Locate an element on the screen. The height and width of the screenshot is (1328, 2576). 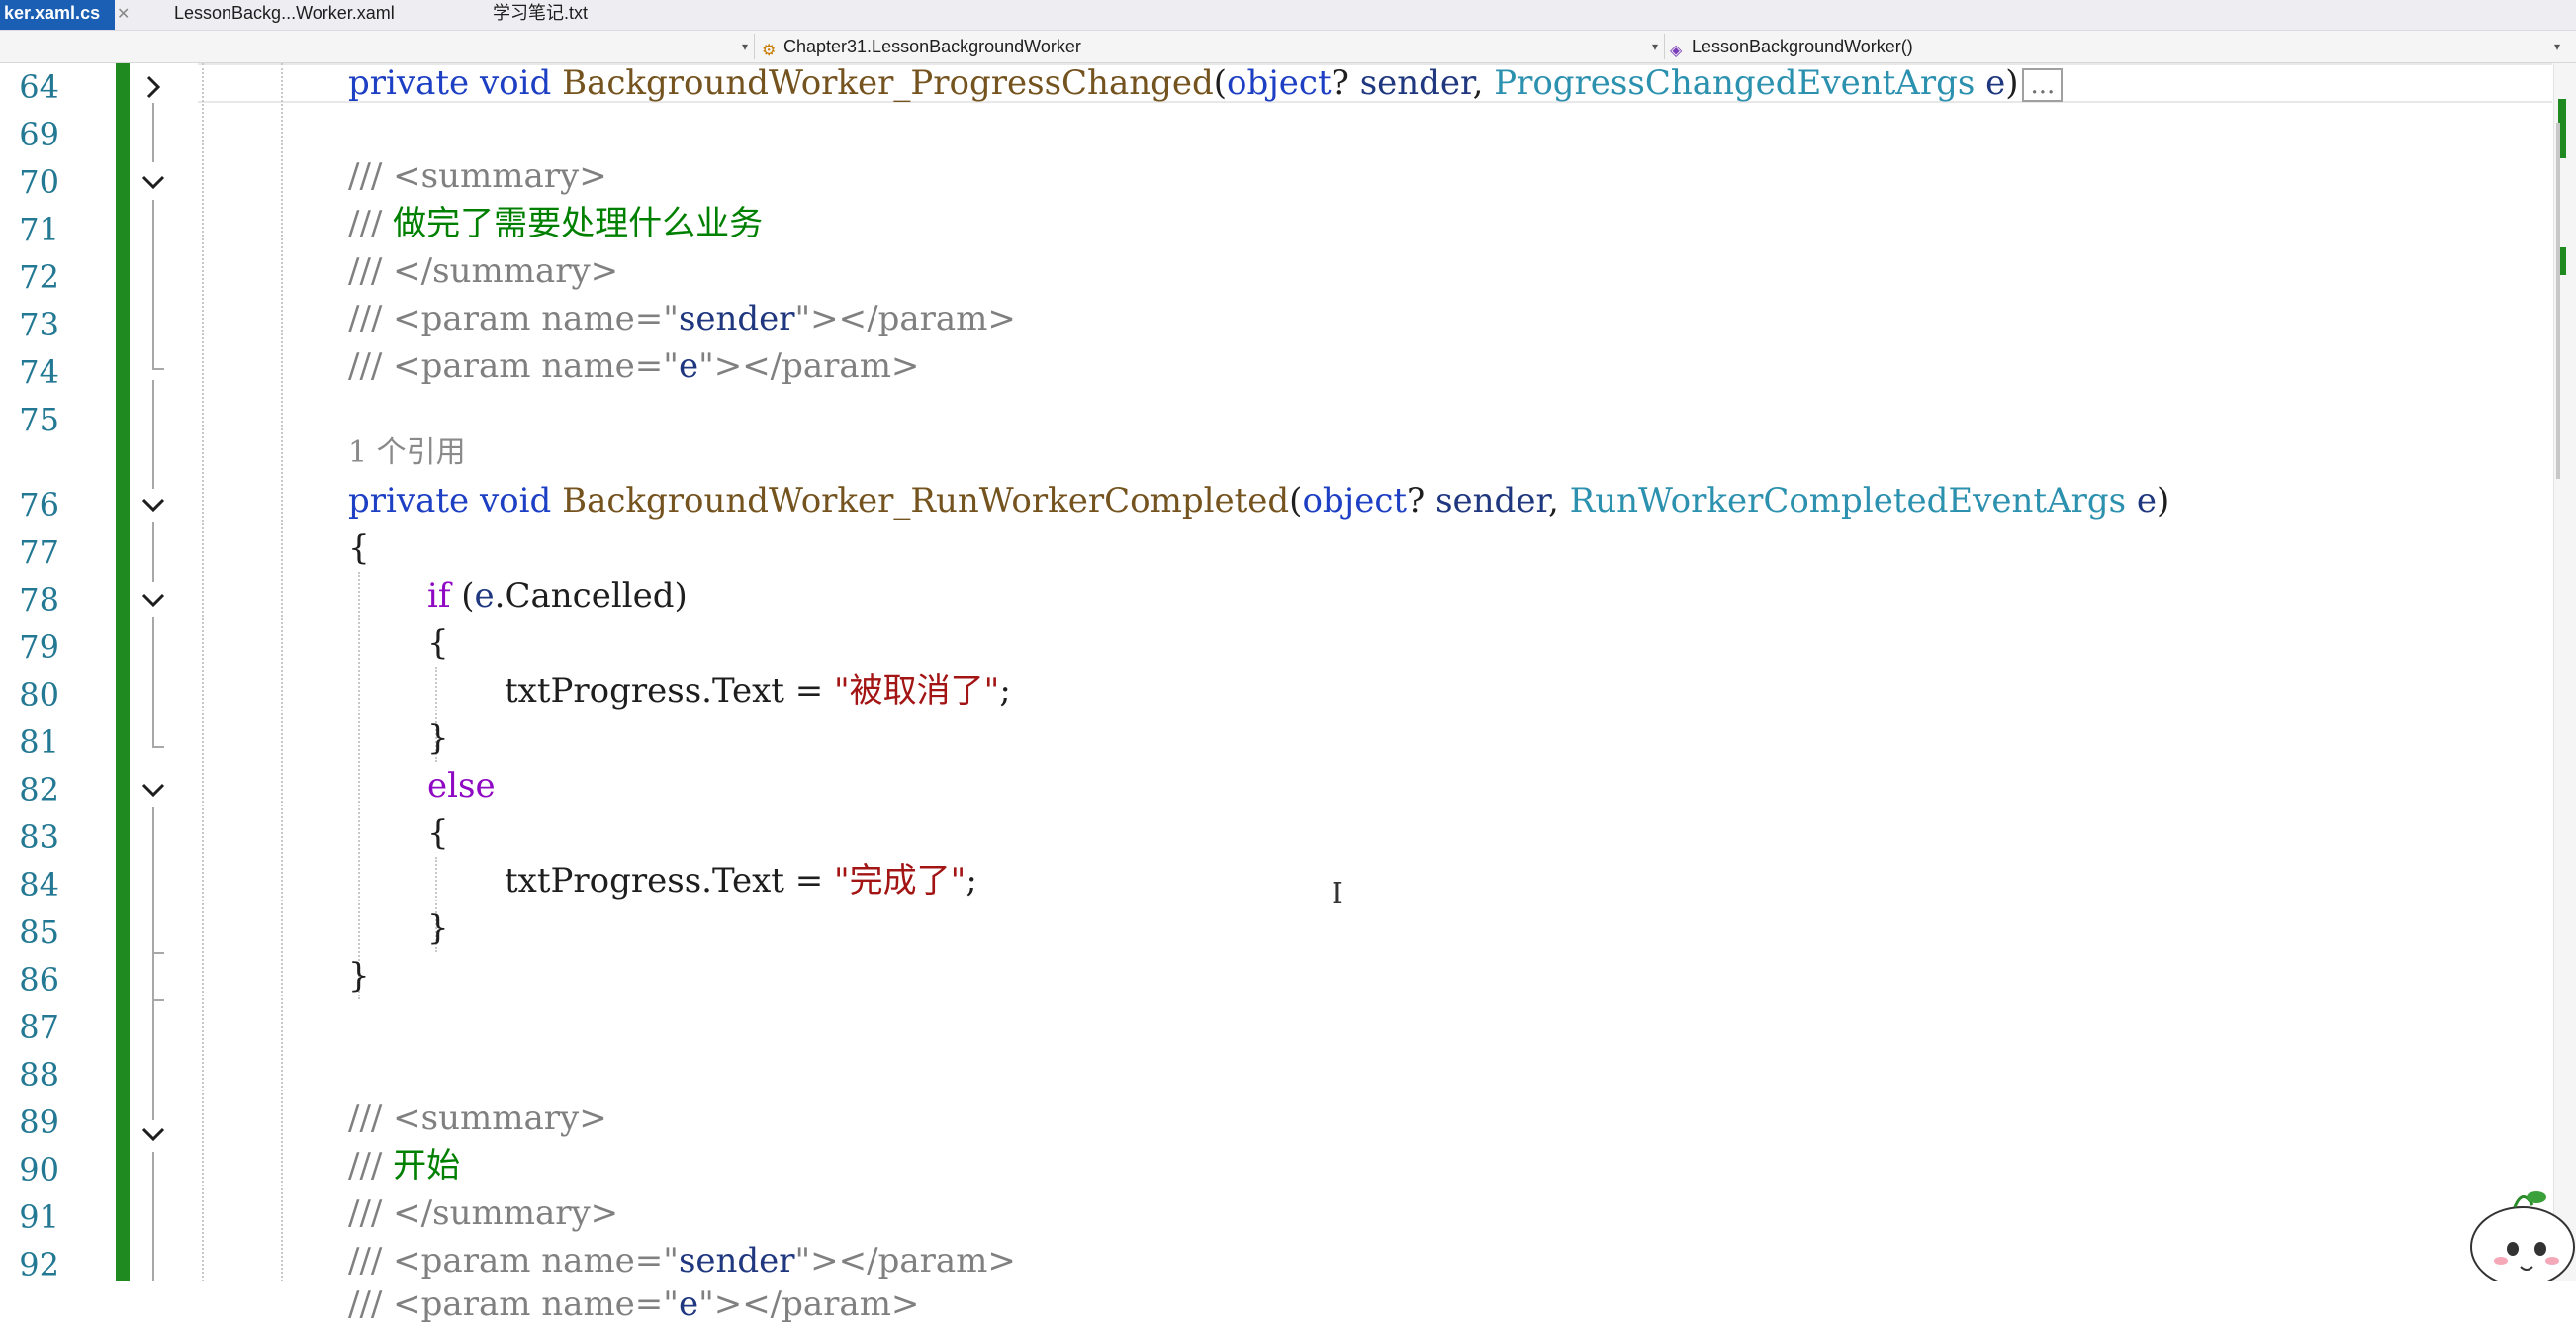
keyword: else is located at coordinates (462, 786).